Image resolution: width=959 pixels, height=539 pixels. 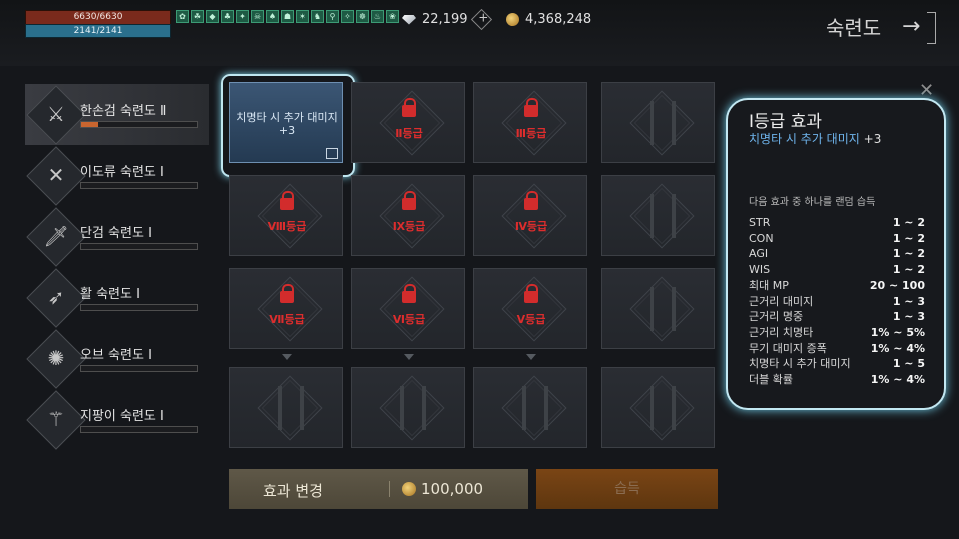 What do you see at coordinates (481, 19) in the screenshot?
I see `add-diamond-button` at bounding box center [481, 19].